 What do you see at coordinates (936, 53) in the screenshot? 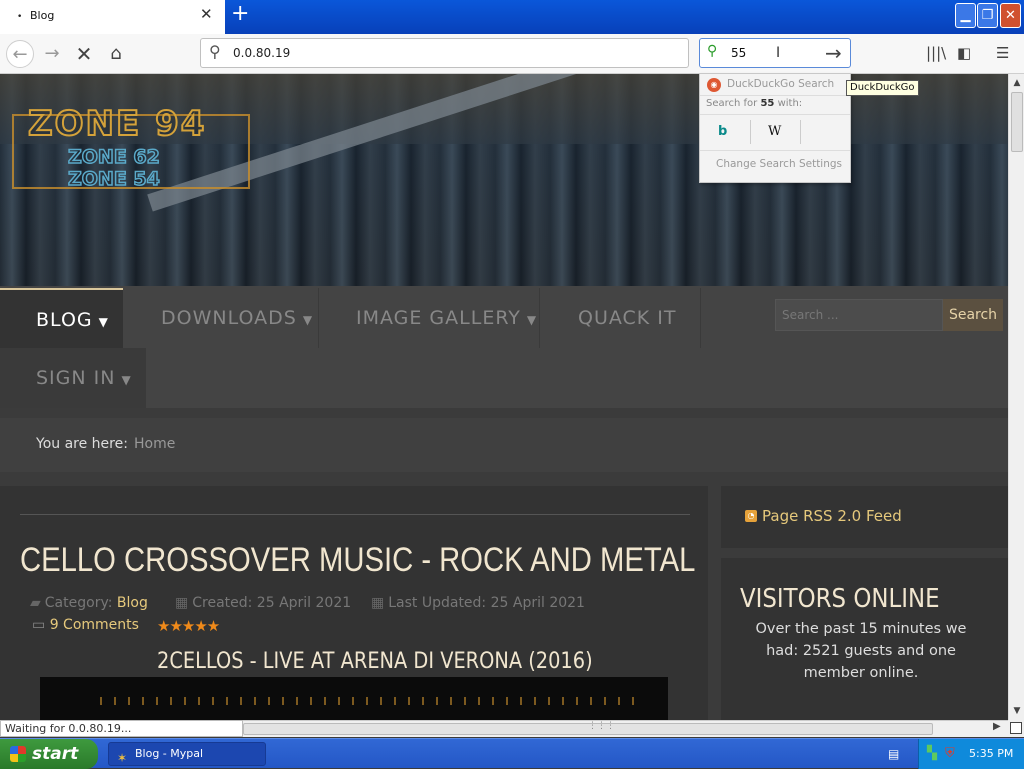
I see `library-icon: |||\` at bounding box center [936, 53].